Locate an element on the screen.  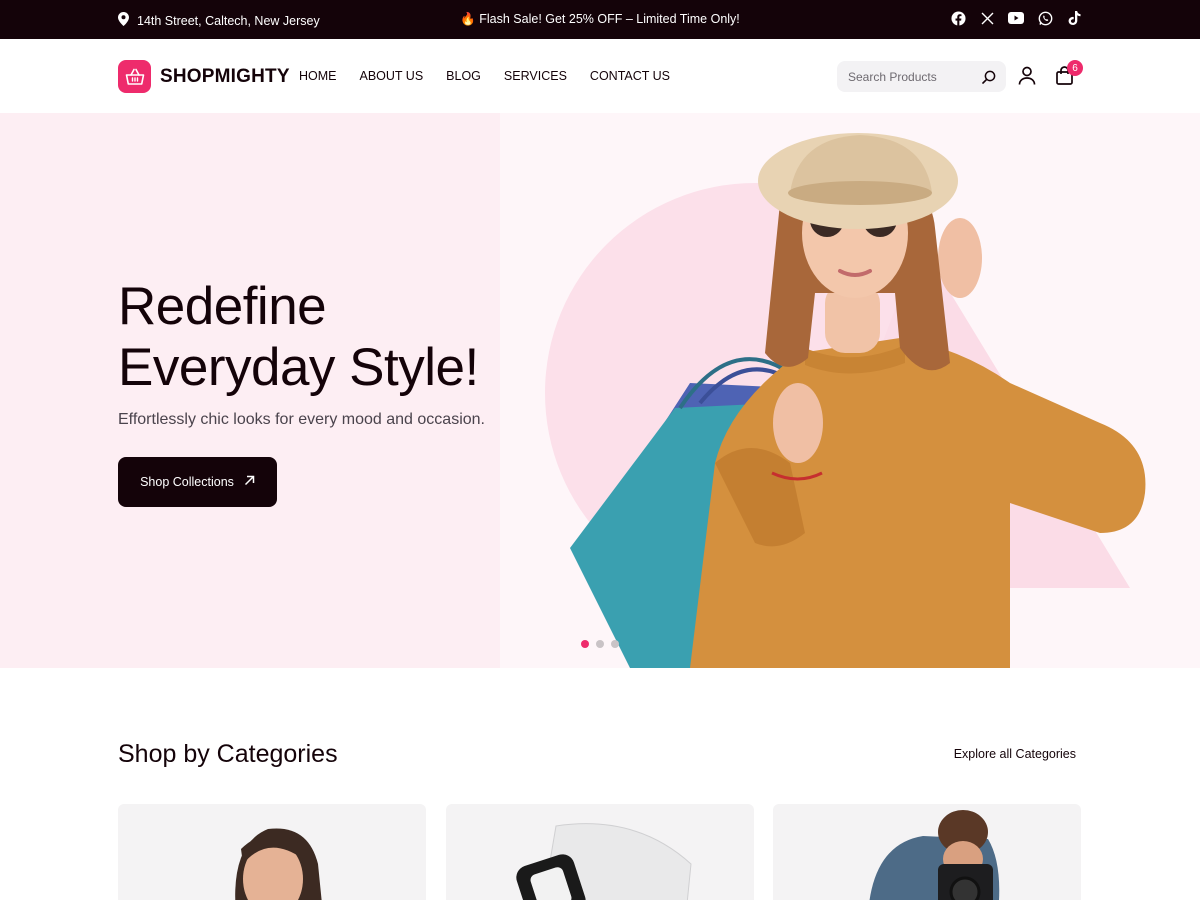
shopping-basket-icon is located at coordinates (134, 76).